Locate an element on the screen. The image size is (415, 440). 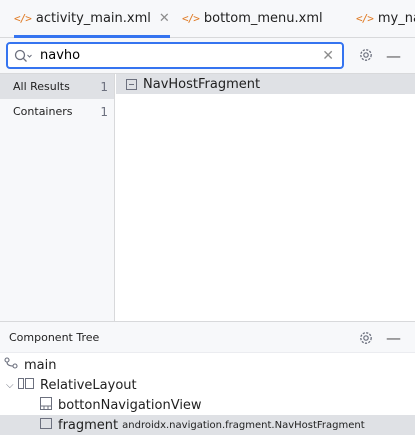
component-tree-header: Component Tree — is located at coordinates (207, 337).